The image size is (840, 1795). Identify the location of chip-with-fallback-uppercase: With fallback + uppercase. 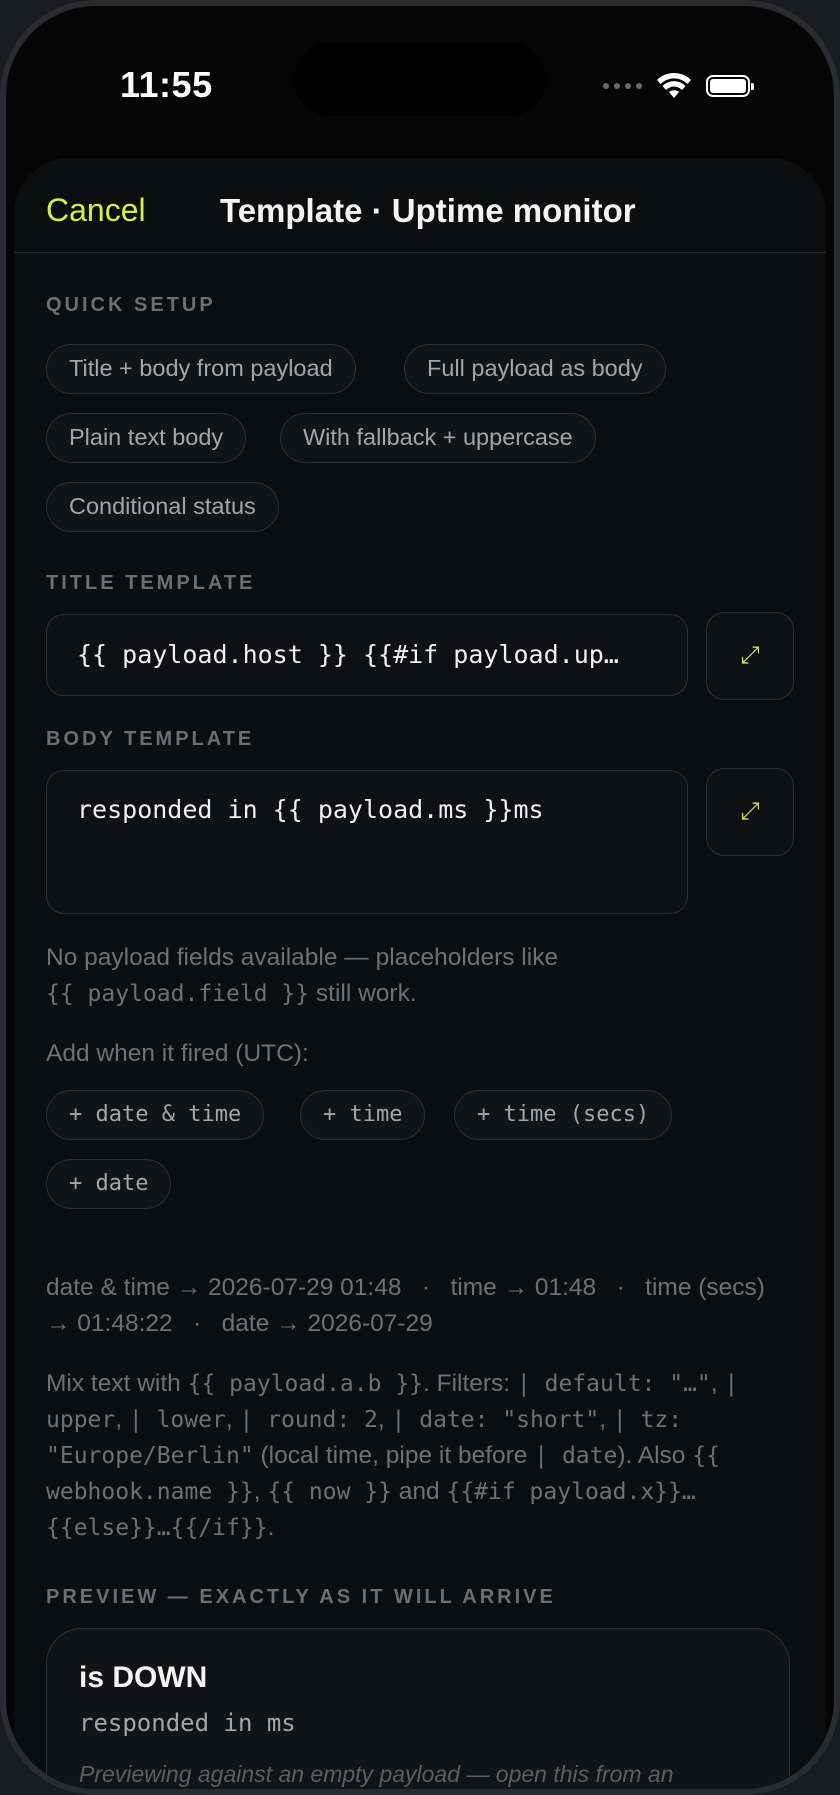
(438, 438).